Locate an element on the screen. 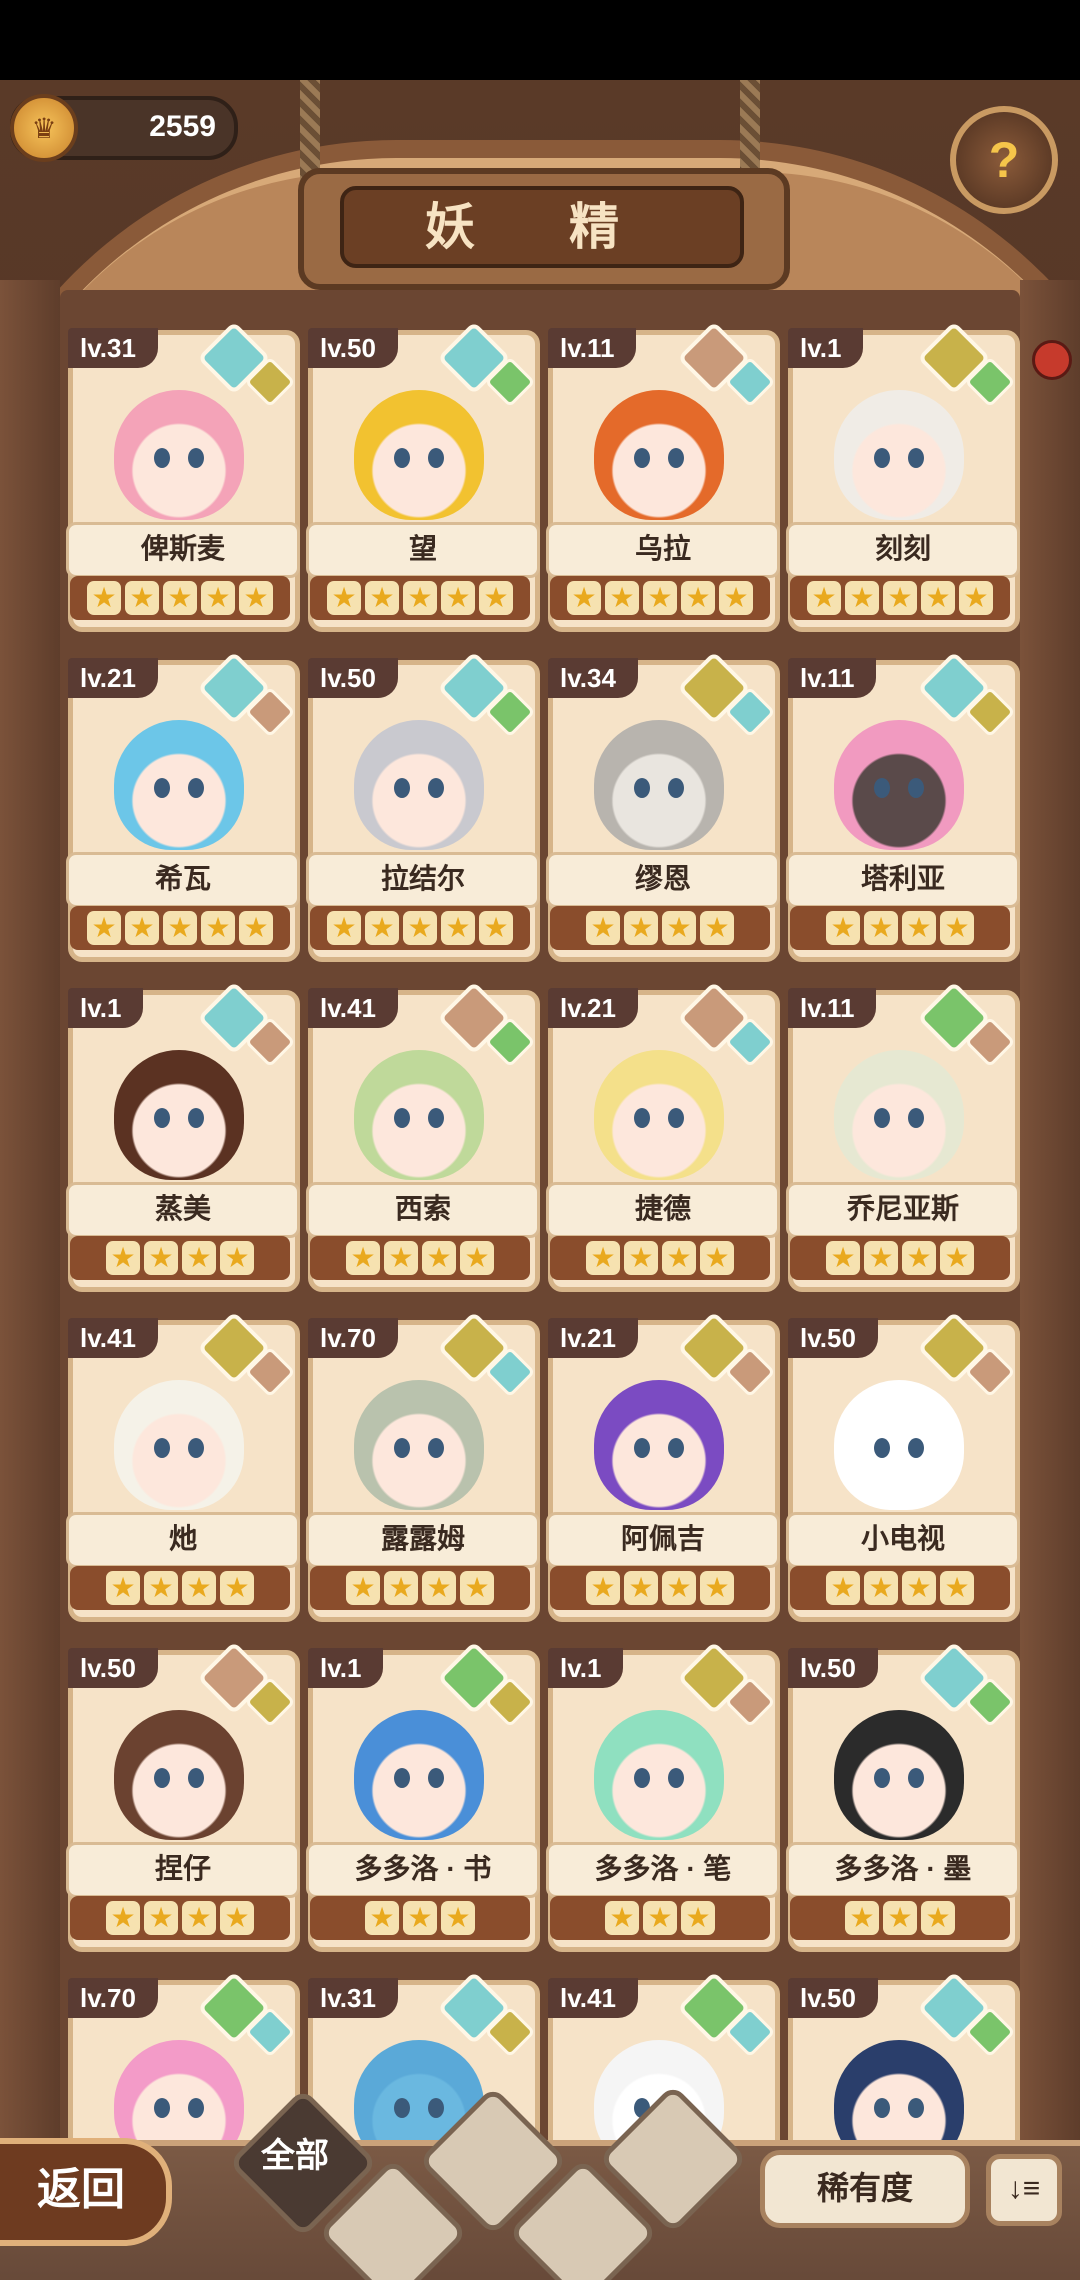  fairy-name: 多多洛 · 书 is located at coordinates (423, 1870).